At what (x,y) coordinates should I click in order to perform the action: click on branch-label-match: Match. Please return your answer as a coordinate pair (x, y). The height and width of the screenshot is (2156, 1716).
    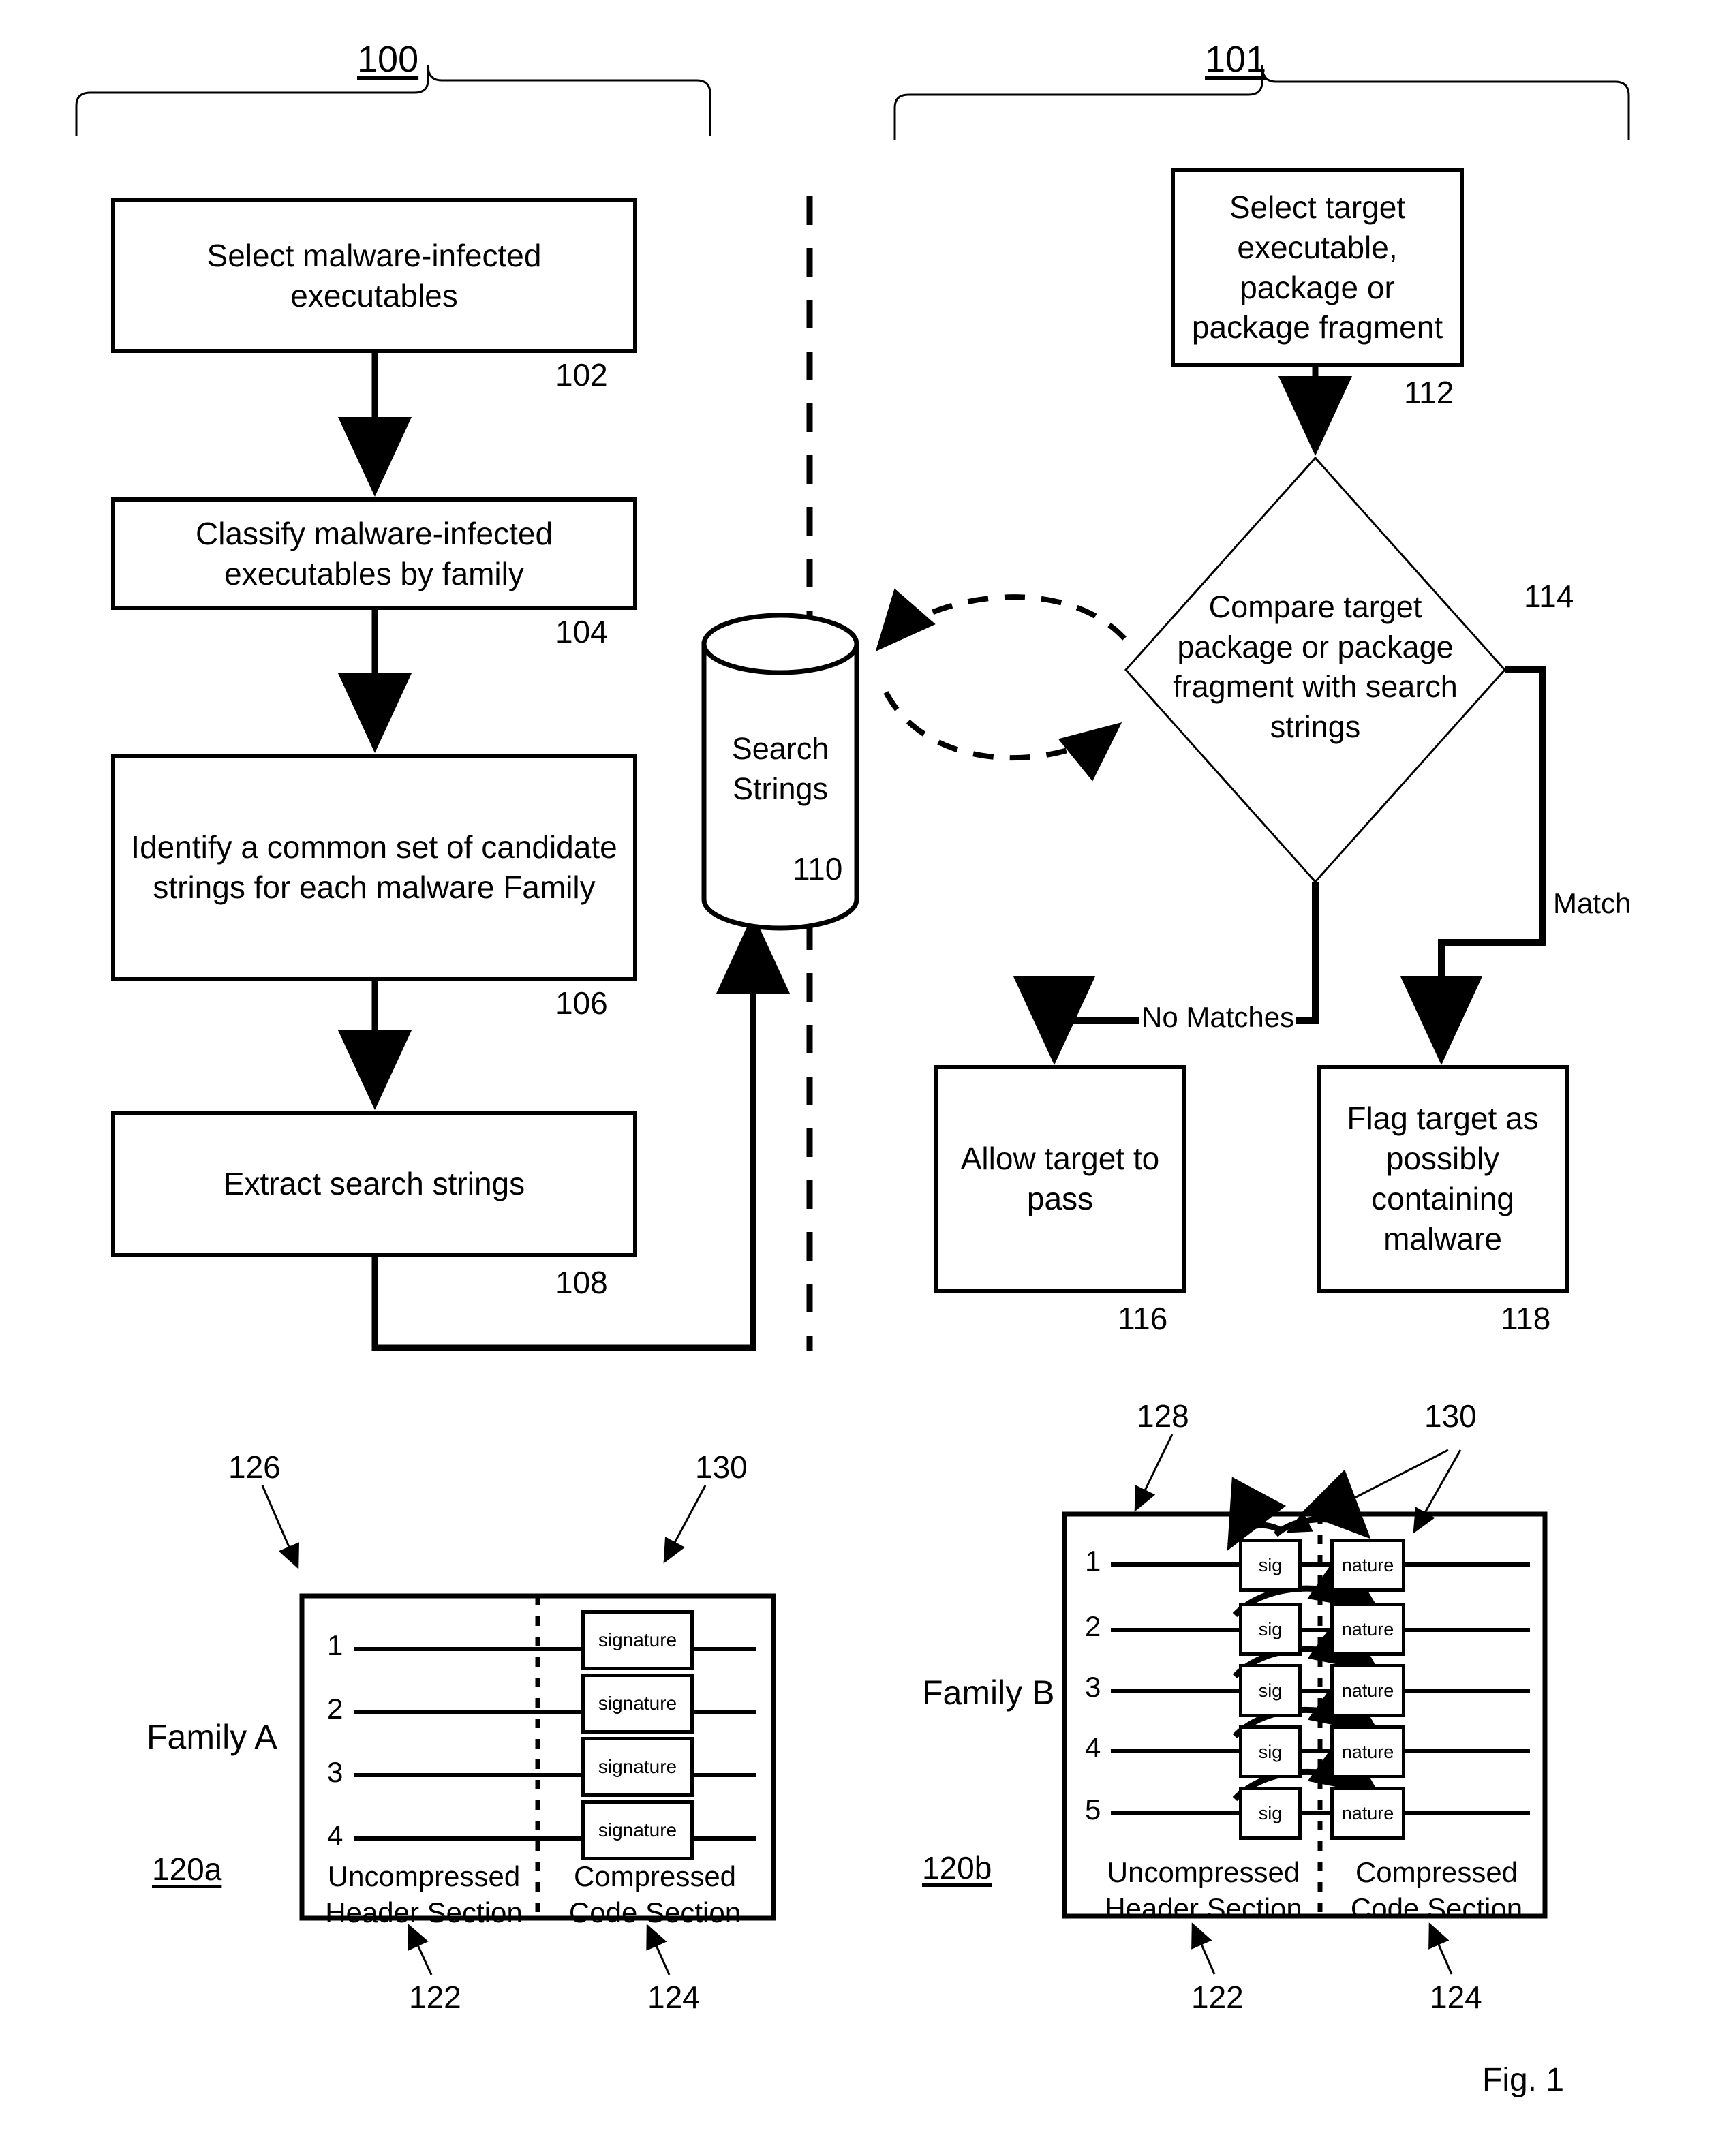
    Looking at the image, I should click on (1592, 903).